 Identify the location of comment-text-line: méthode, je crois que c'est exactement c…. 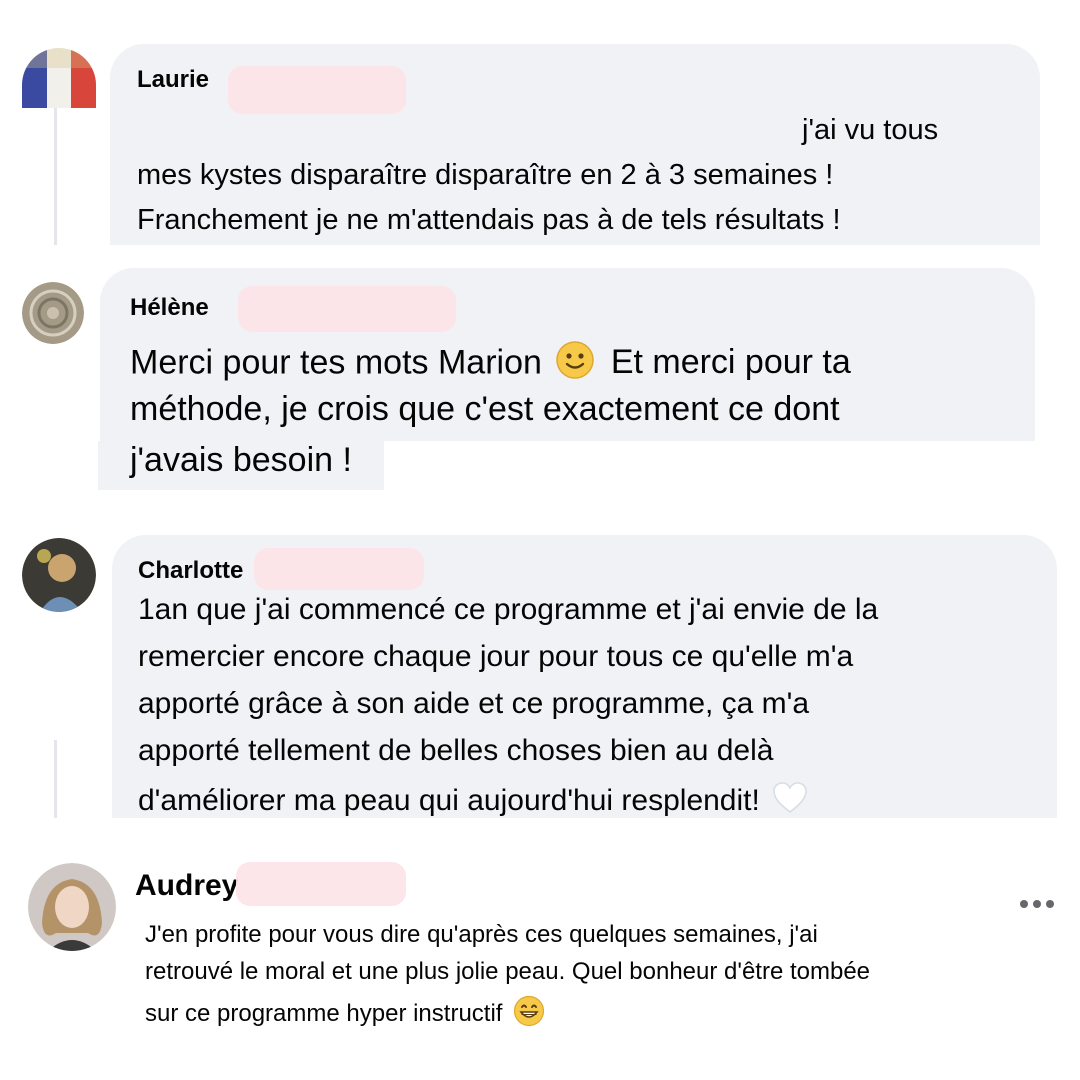
(485, 409).